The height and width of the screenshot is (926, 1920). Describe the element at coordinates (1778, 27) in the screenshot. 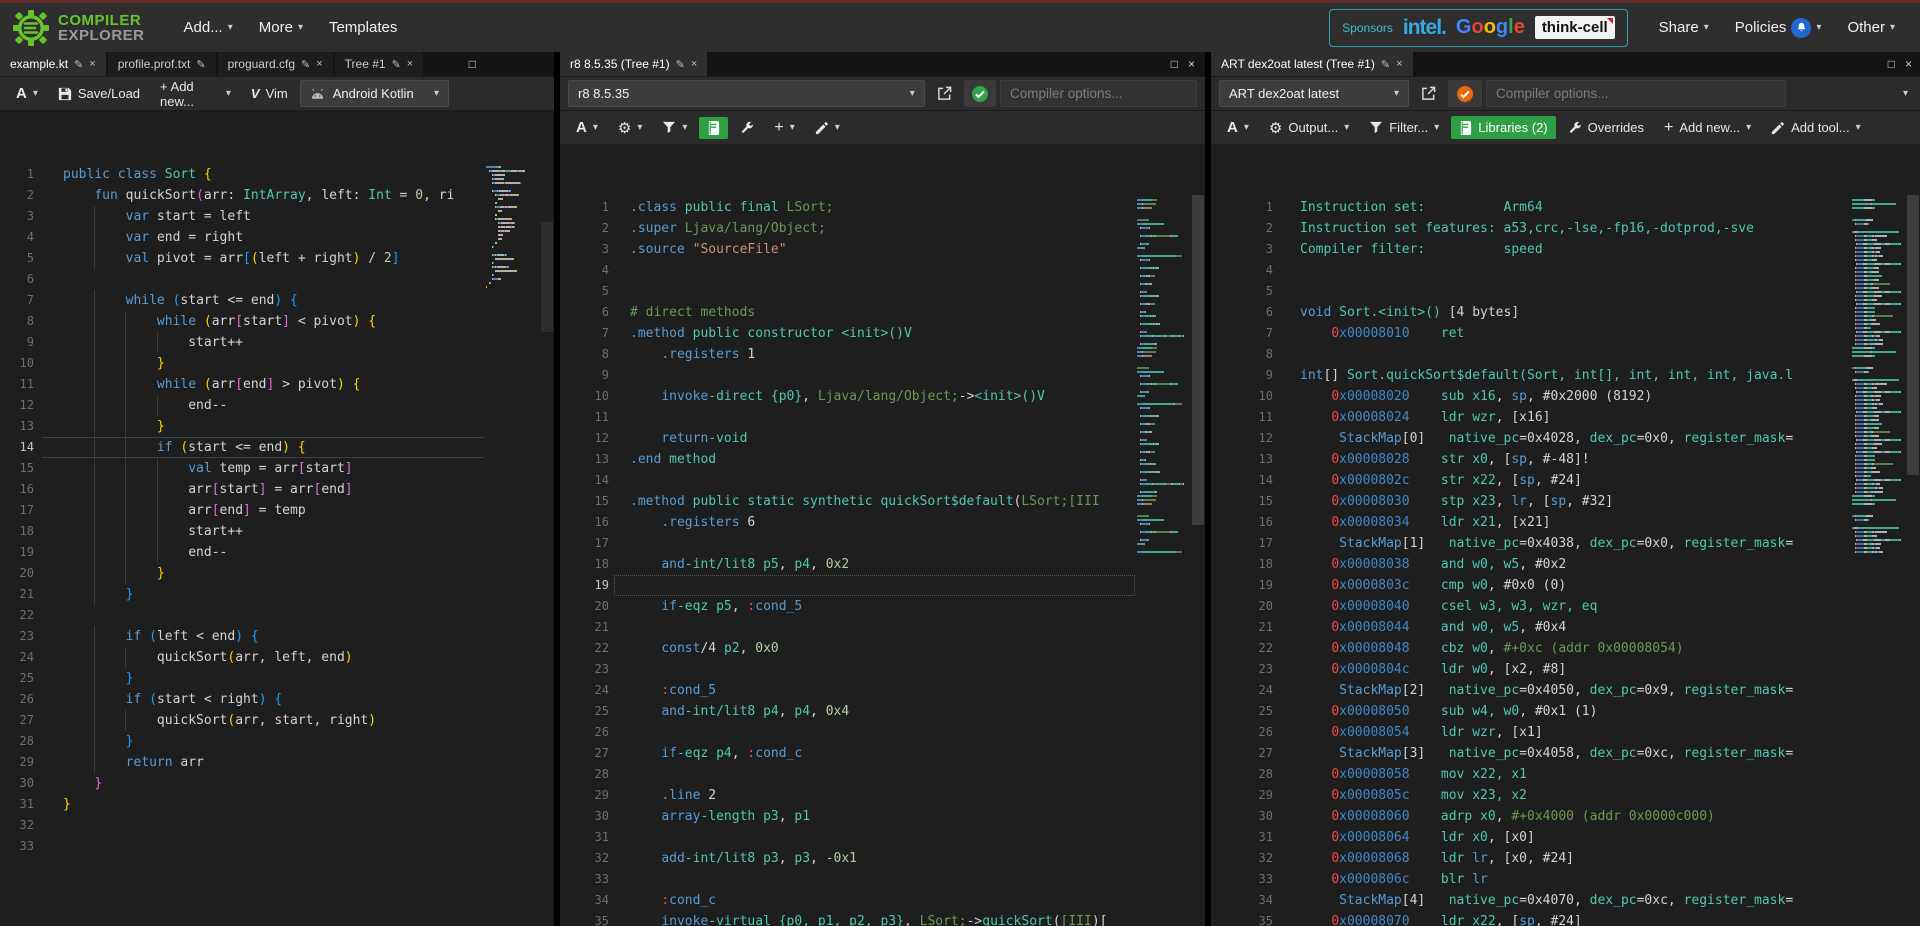

I see `nav-item-policies: Policies ▾` at that location.